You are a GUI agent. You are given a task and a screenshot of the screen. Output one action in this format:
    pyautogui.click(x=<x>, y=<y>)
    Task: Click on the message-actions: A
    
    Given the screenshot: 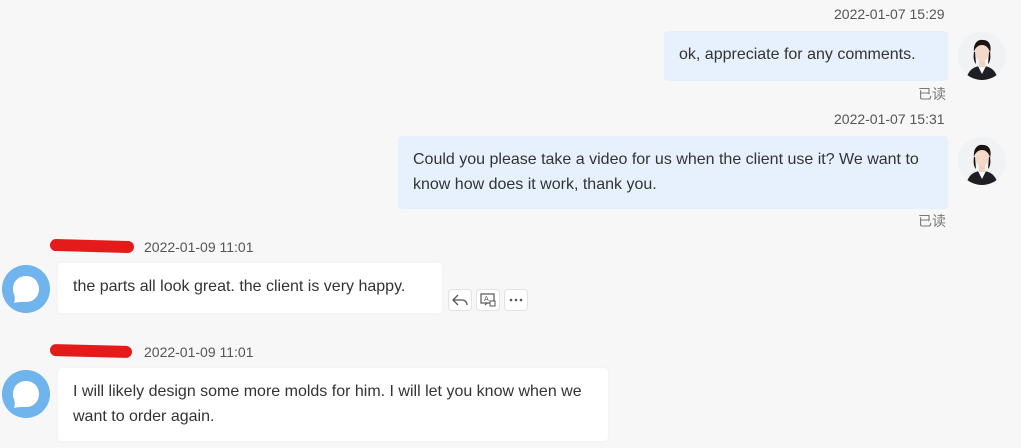 What is the action you would take?
    pyautogui.click(x=488, y=300)
    